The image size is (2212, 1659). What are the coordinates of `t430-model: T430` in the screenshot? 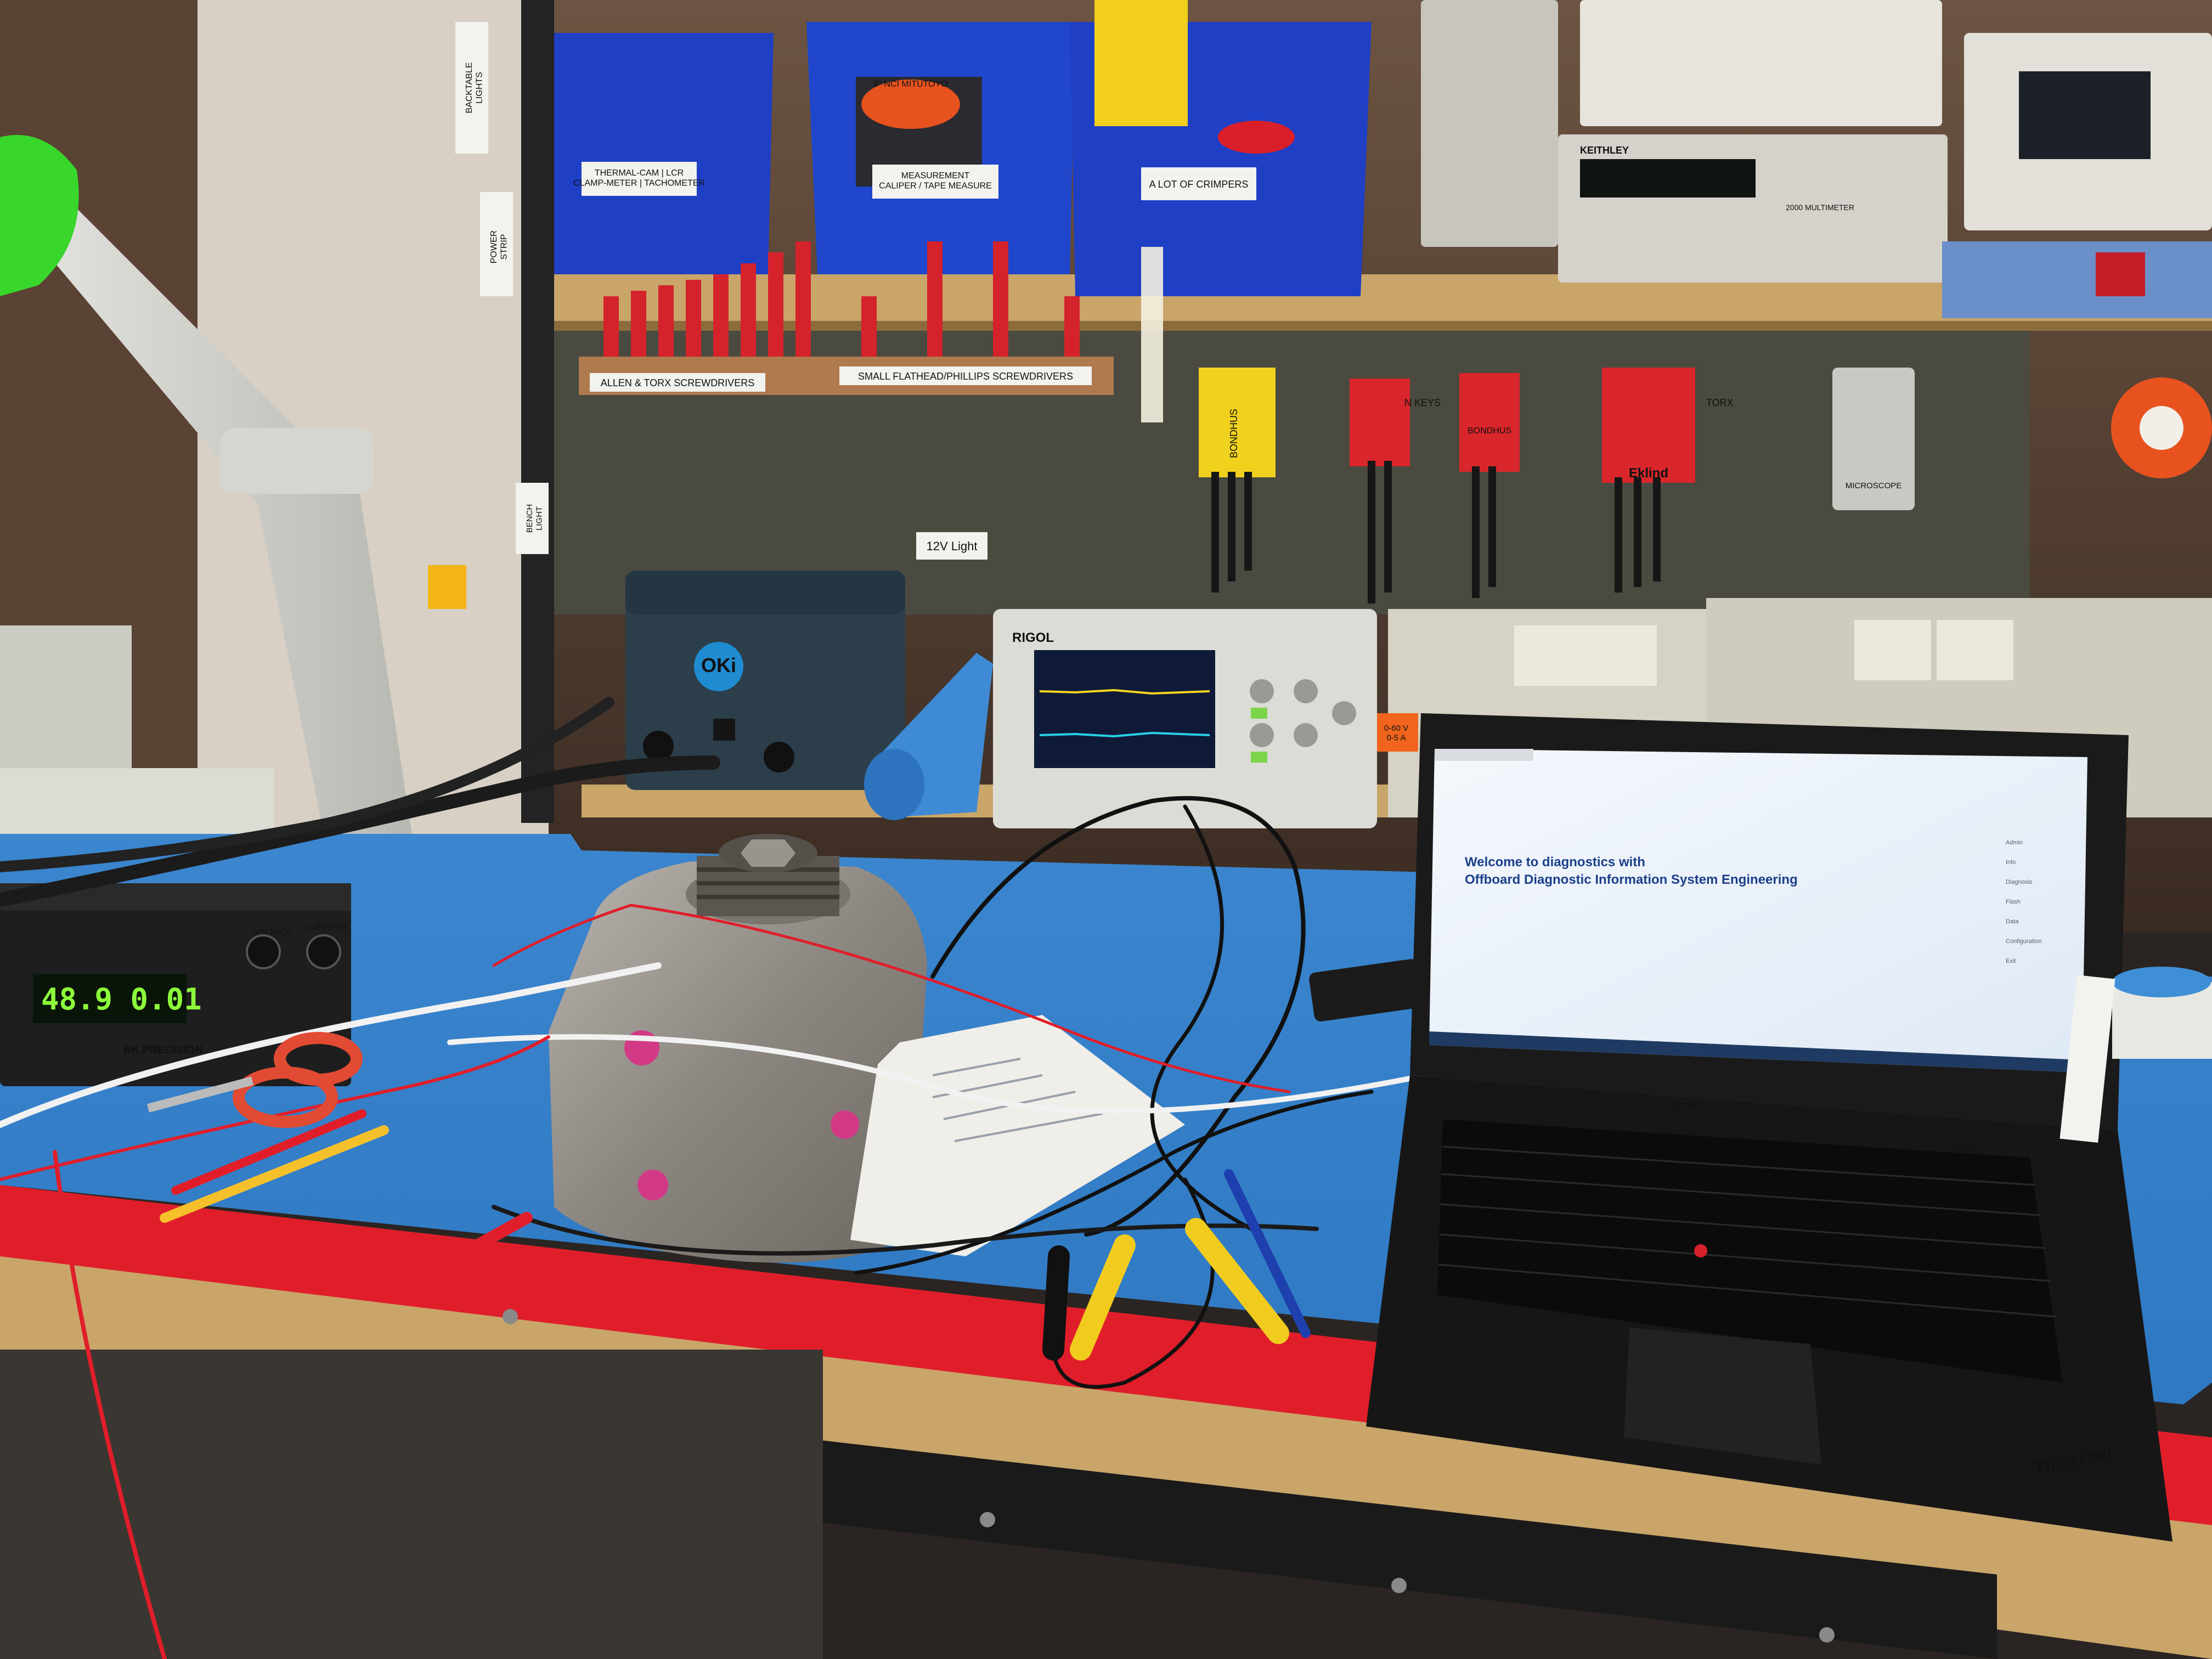 It's located at (1963, 1149).